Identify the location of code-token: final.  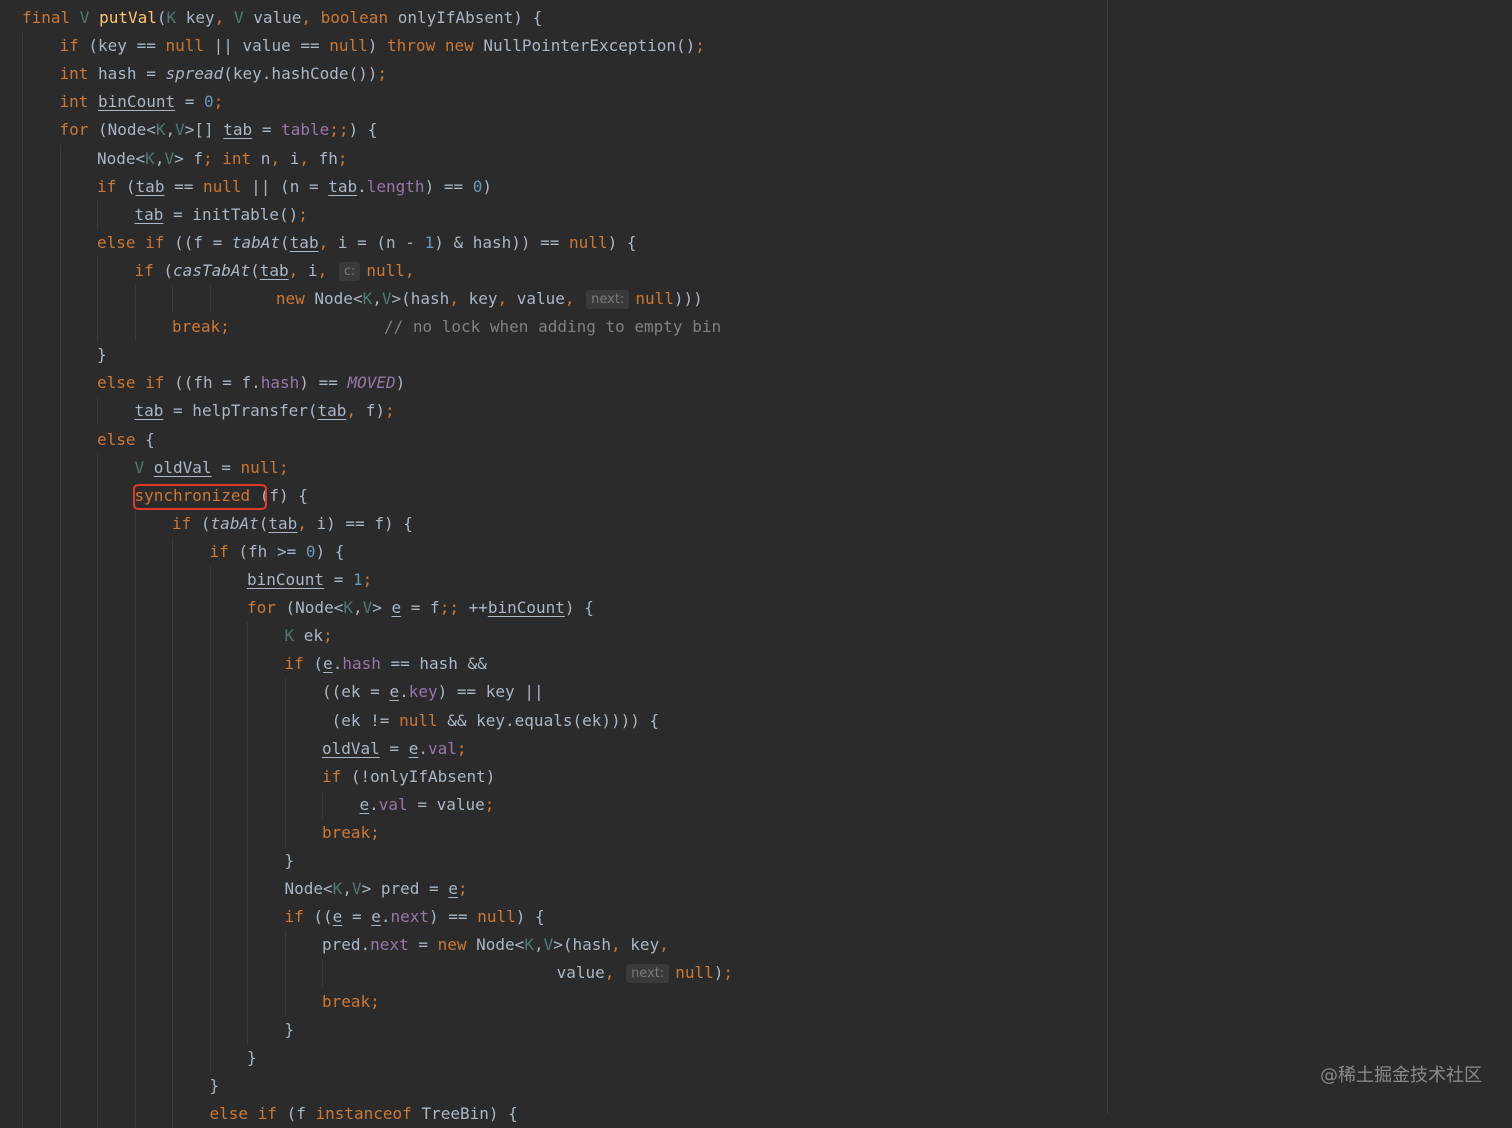
(51, 17).